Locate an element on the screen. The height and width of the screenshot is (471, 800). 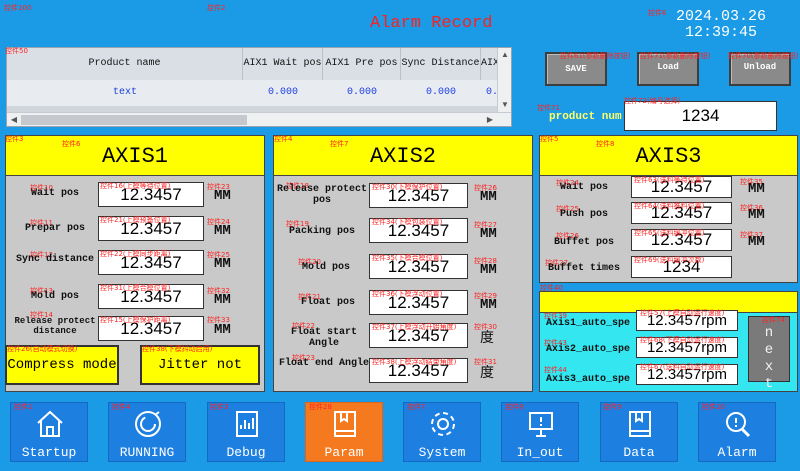
nav-label: System is located at coordinates (442, 452).